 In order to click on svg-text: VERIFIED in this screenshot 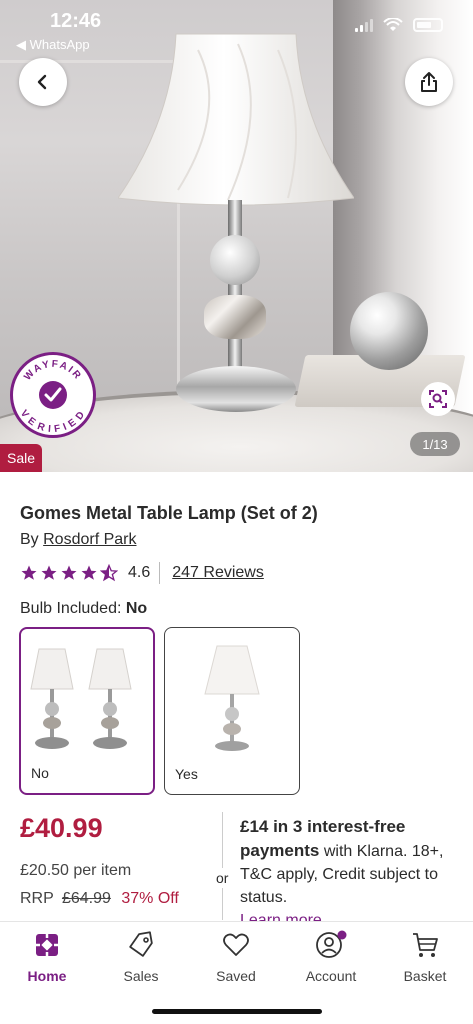, I will do `click(53, 421)`.